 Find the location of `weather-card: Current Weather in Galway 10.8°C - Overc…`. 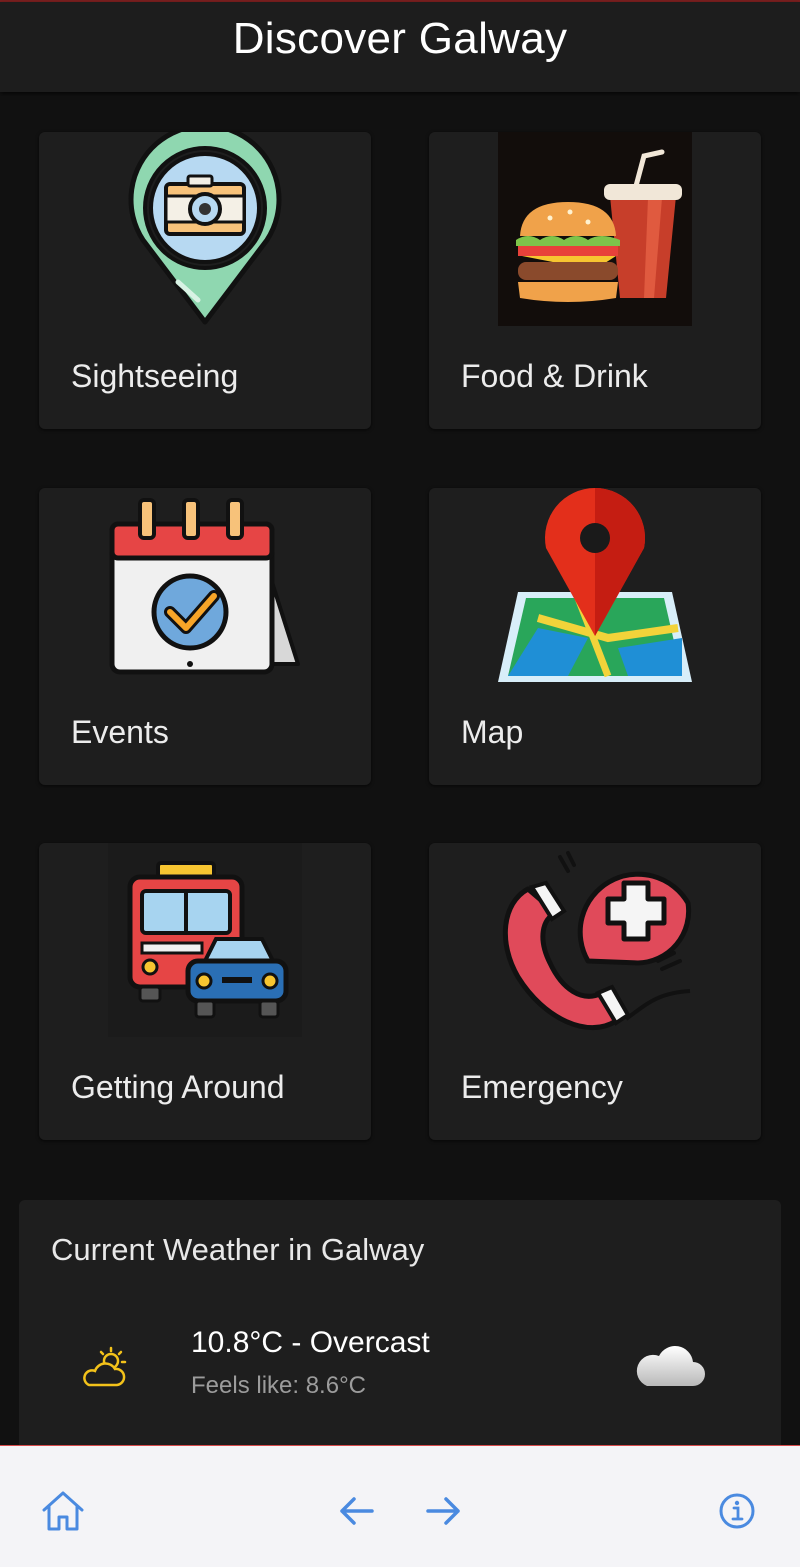

weather-card: Current Weather in Galway 10.8°C - Overc… is located at coordinates (400, 1323).